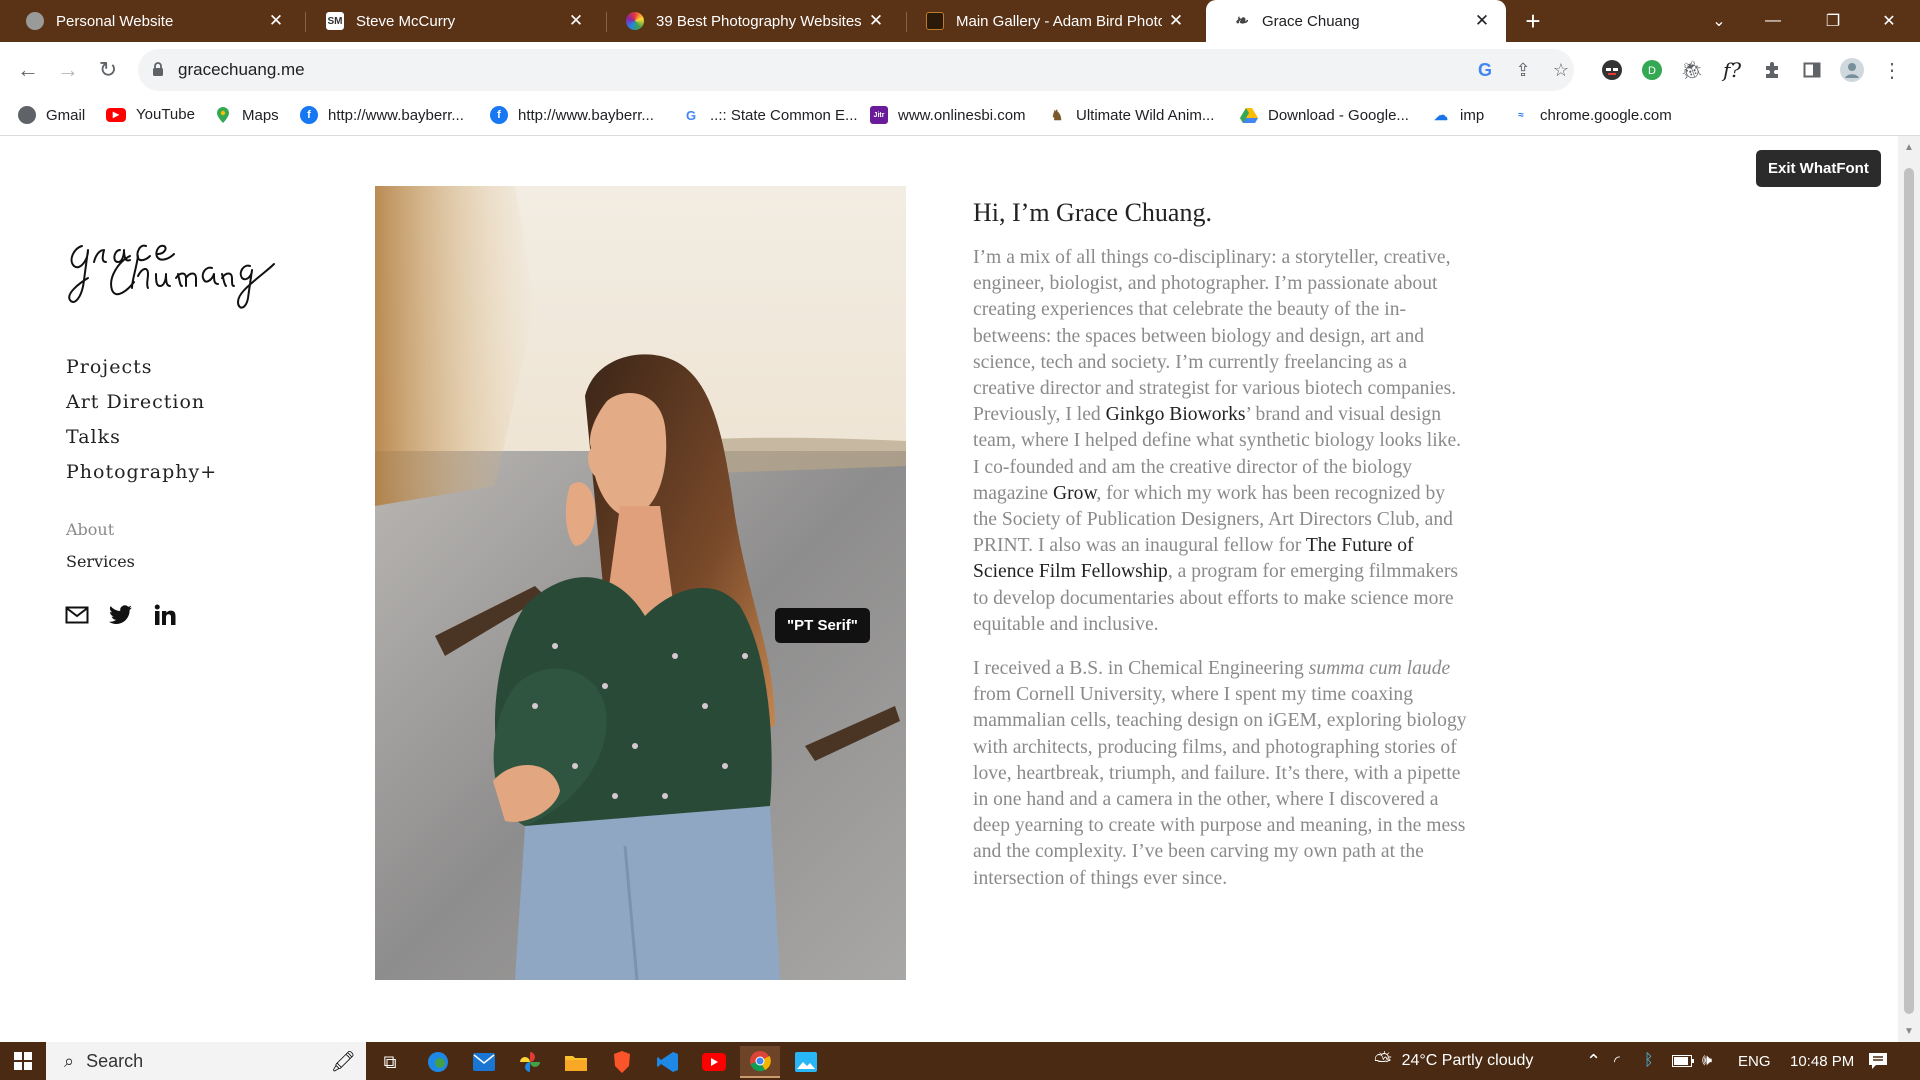 The width and height of the screenshot is (1920, 1080). Describe the element at coordinates (141, 443) in the screenshot. I see `nav-talks: Talks` at that location.